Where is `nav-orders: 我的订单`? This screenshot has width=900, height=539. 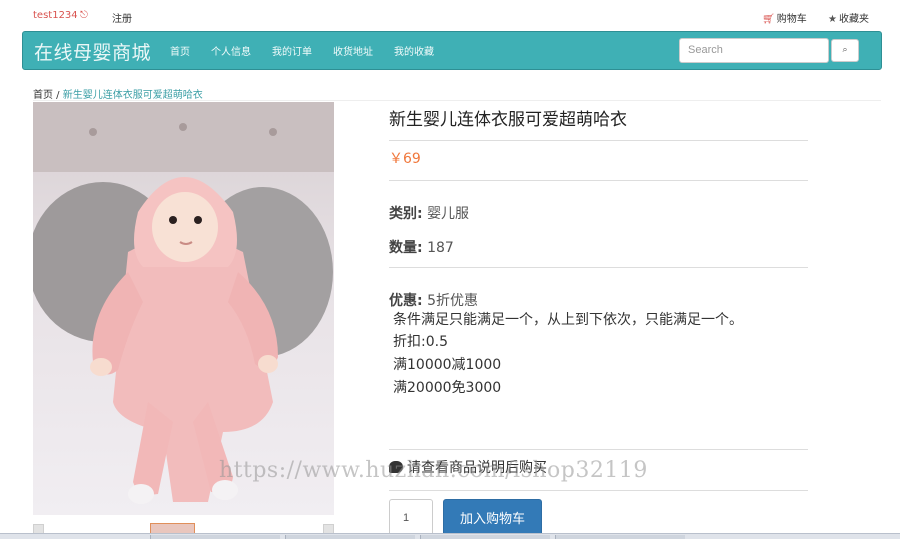
nav-orders: 我的订单 is located at coordinates (292, 50).